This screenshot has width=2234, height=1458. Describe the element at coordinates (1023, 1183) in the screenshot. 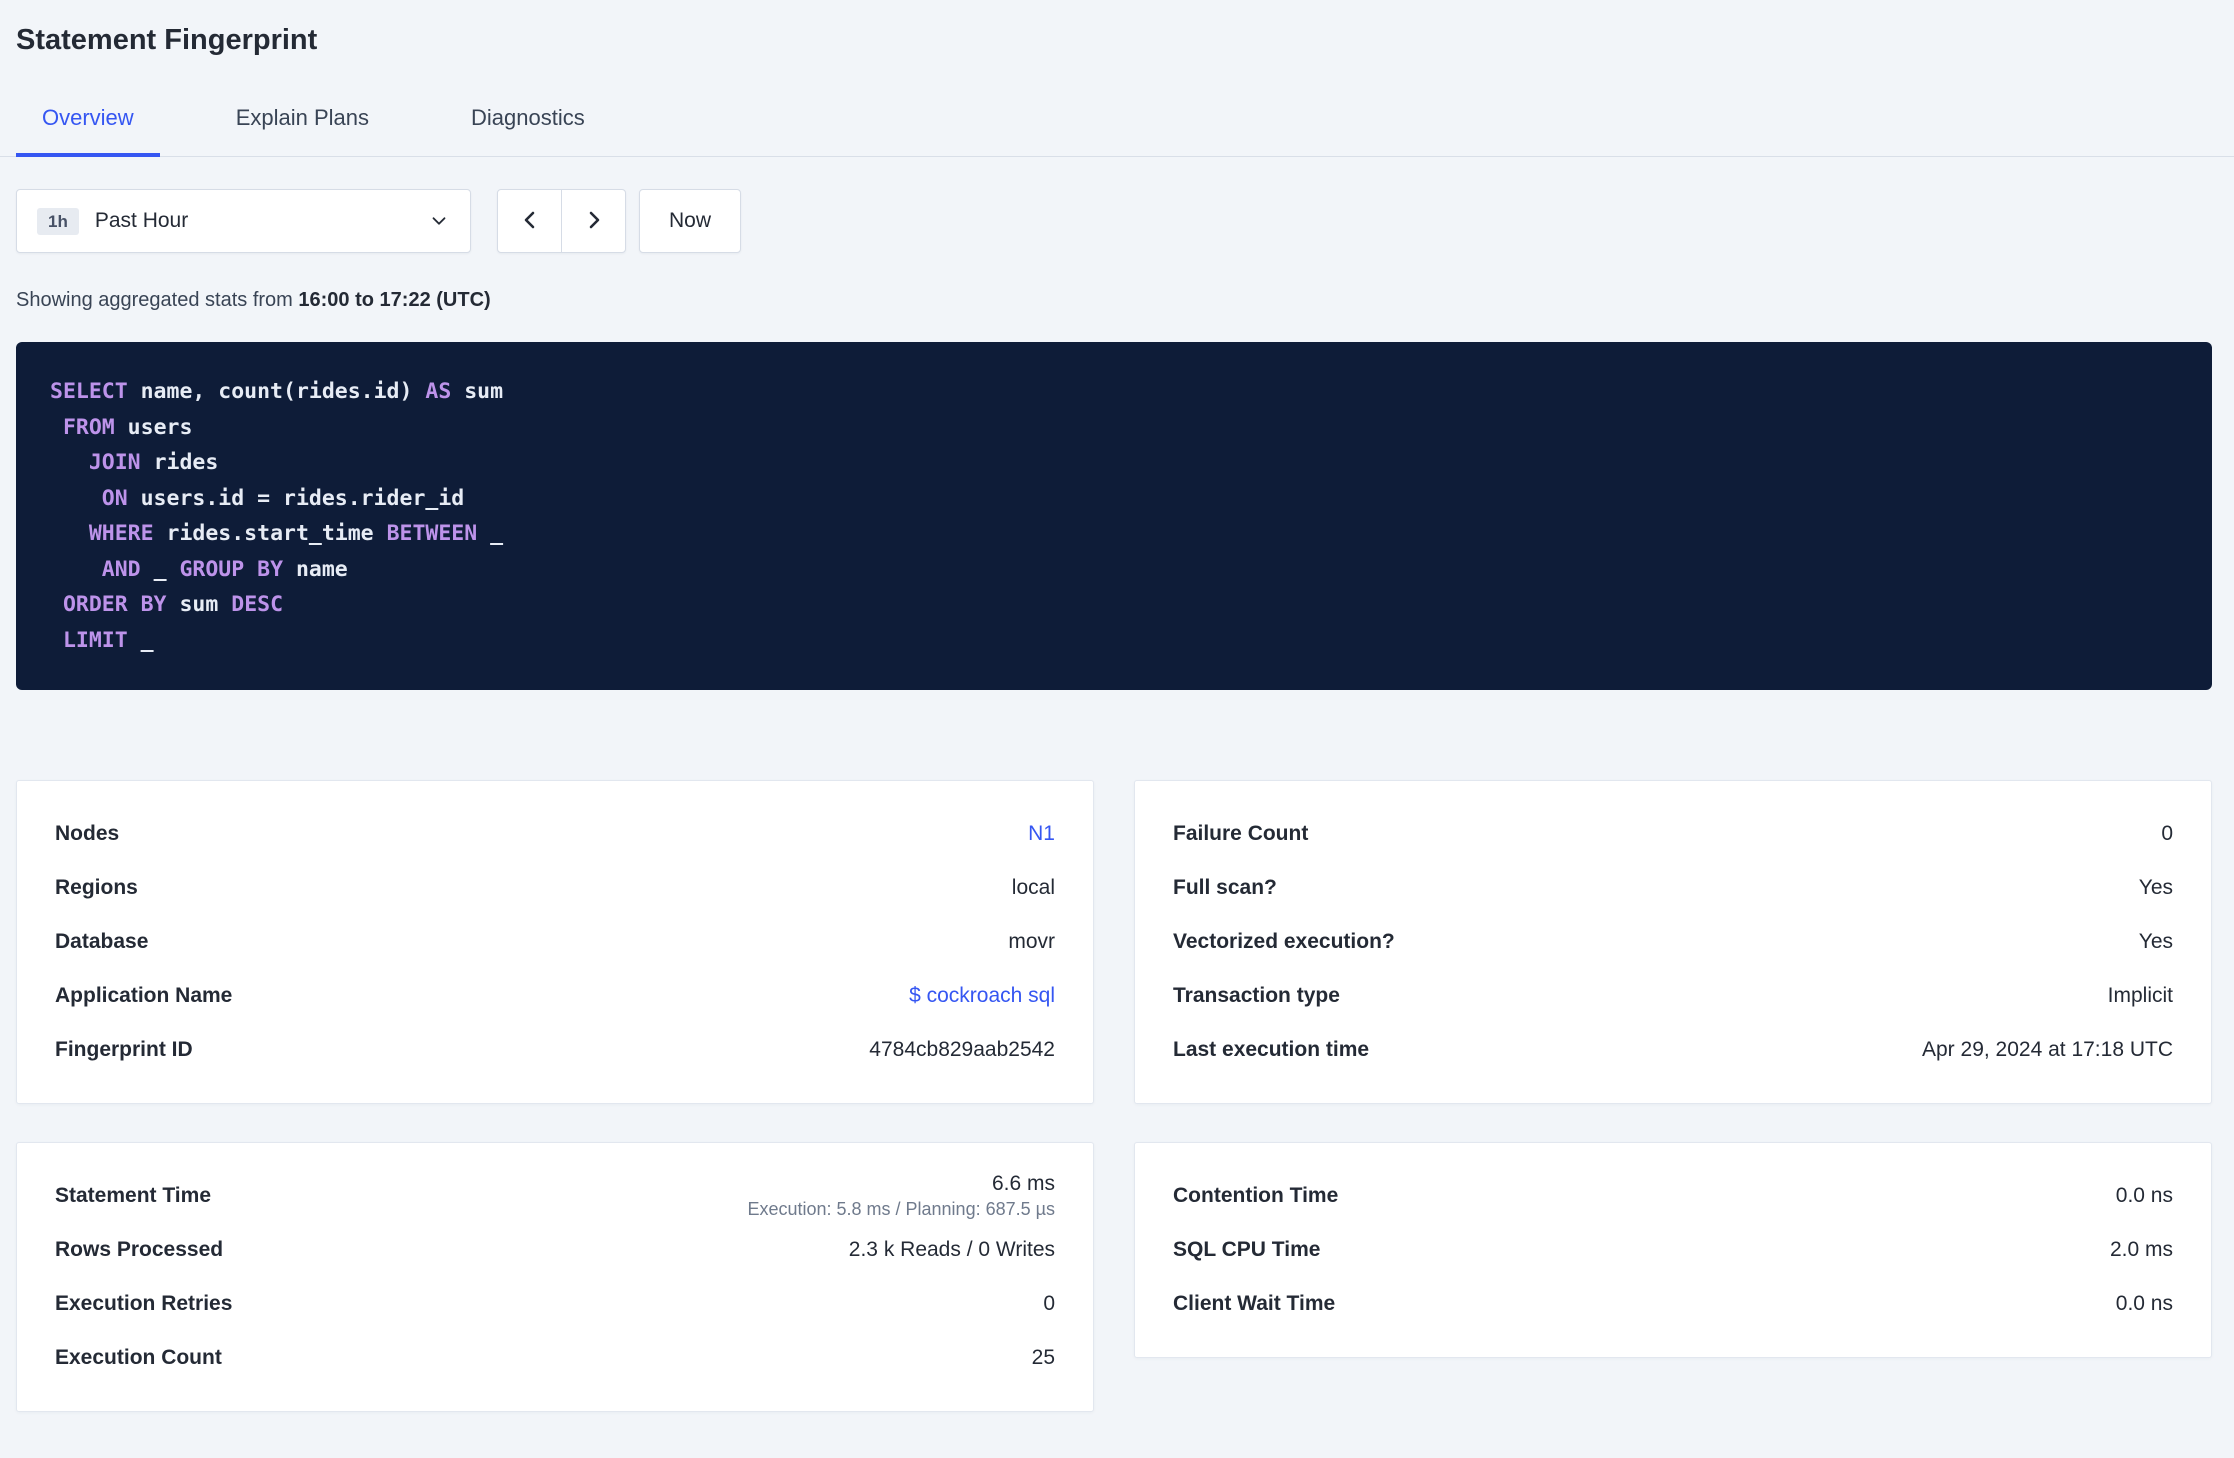

I see `stat-value: 6.6 ms` at that location.